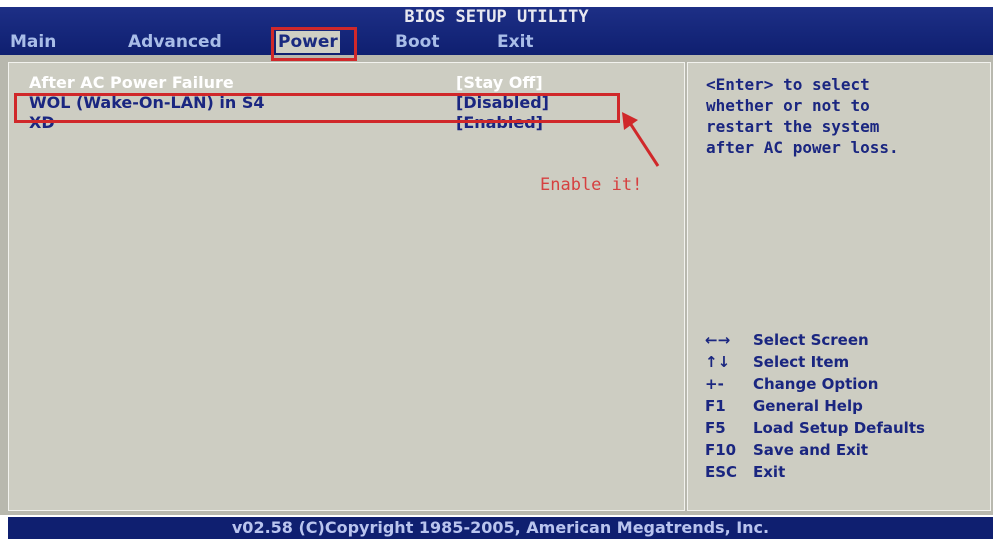 Image resolution: width=993 pixels, height=543 pixels. Describe the element at coordinates (745, 472) in the screenshot. I see `key-hint: ESC Exit` at that location.